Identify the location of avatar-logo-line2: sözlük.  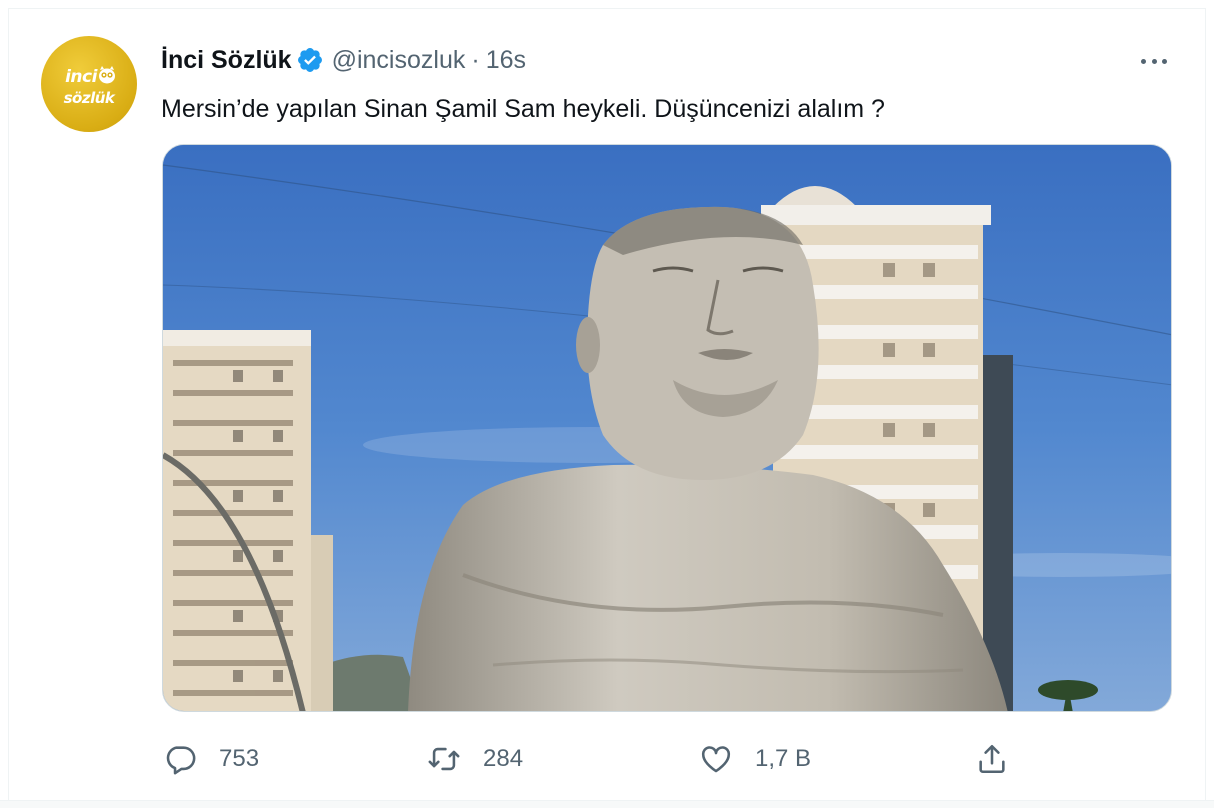
(89, 98).